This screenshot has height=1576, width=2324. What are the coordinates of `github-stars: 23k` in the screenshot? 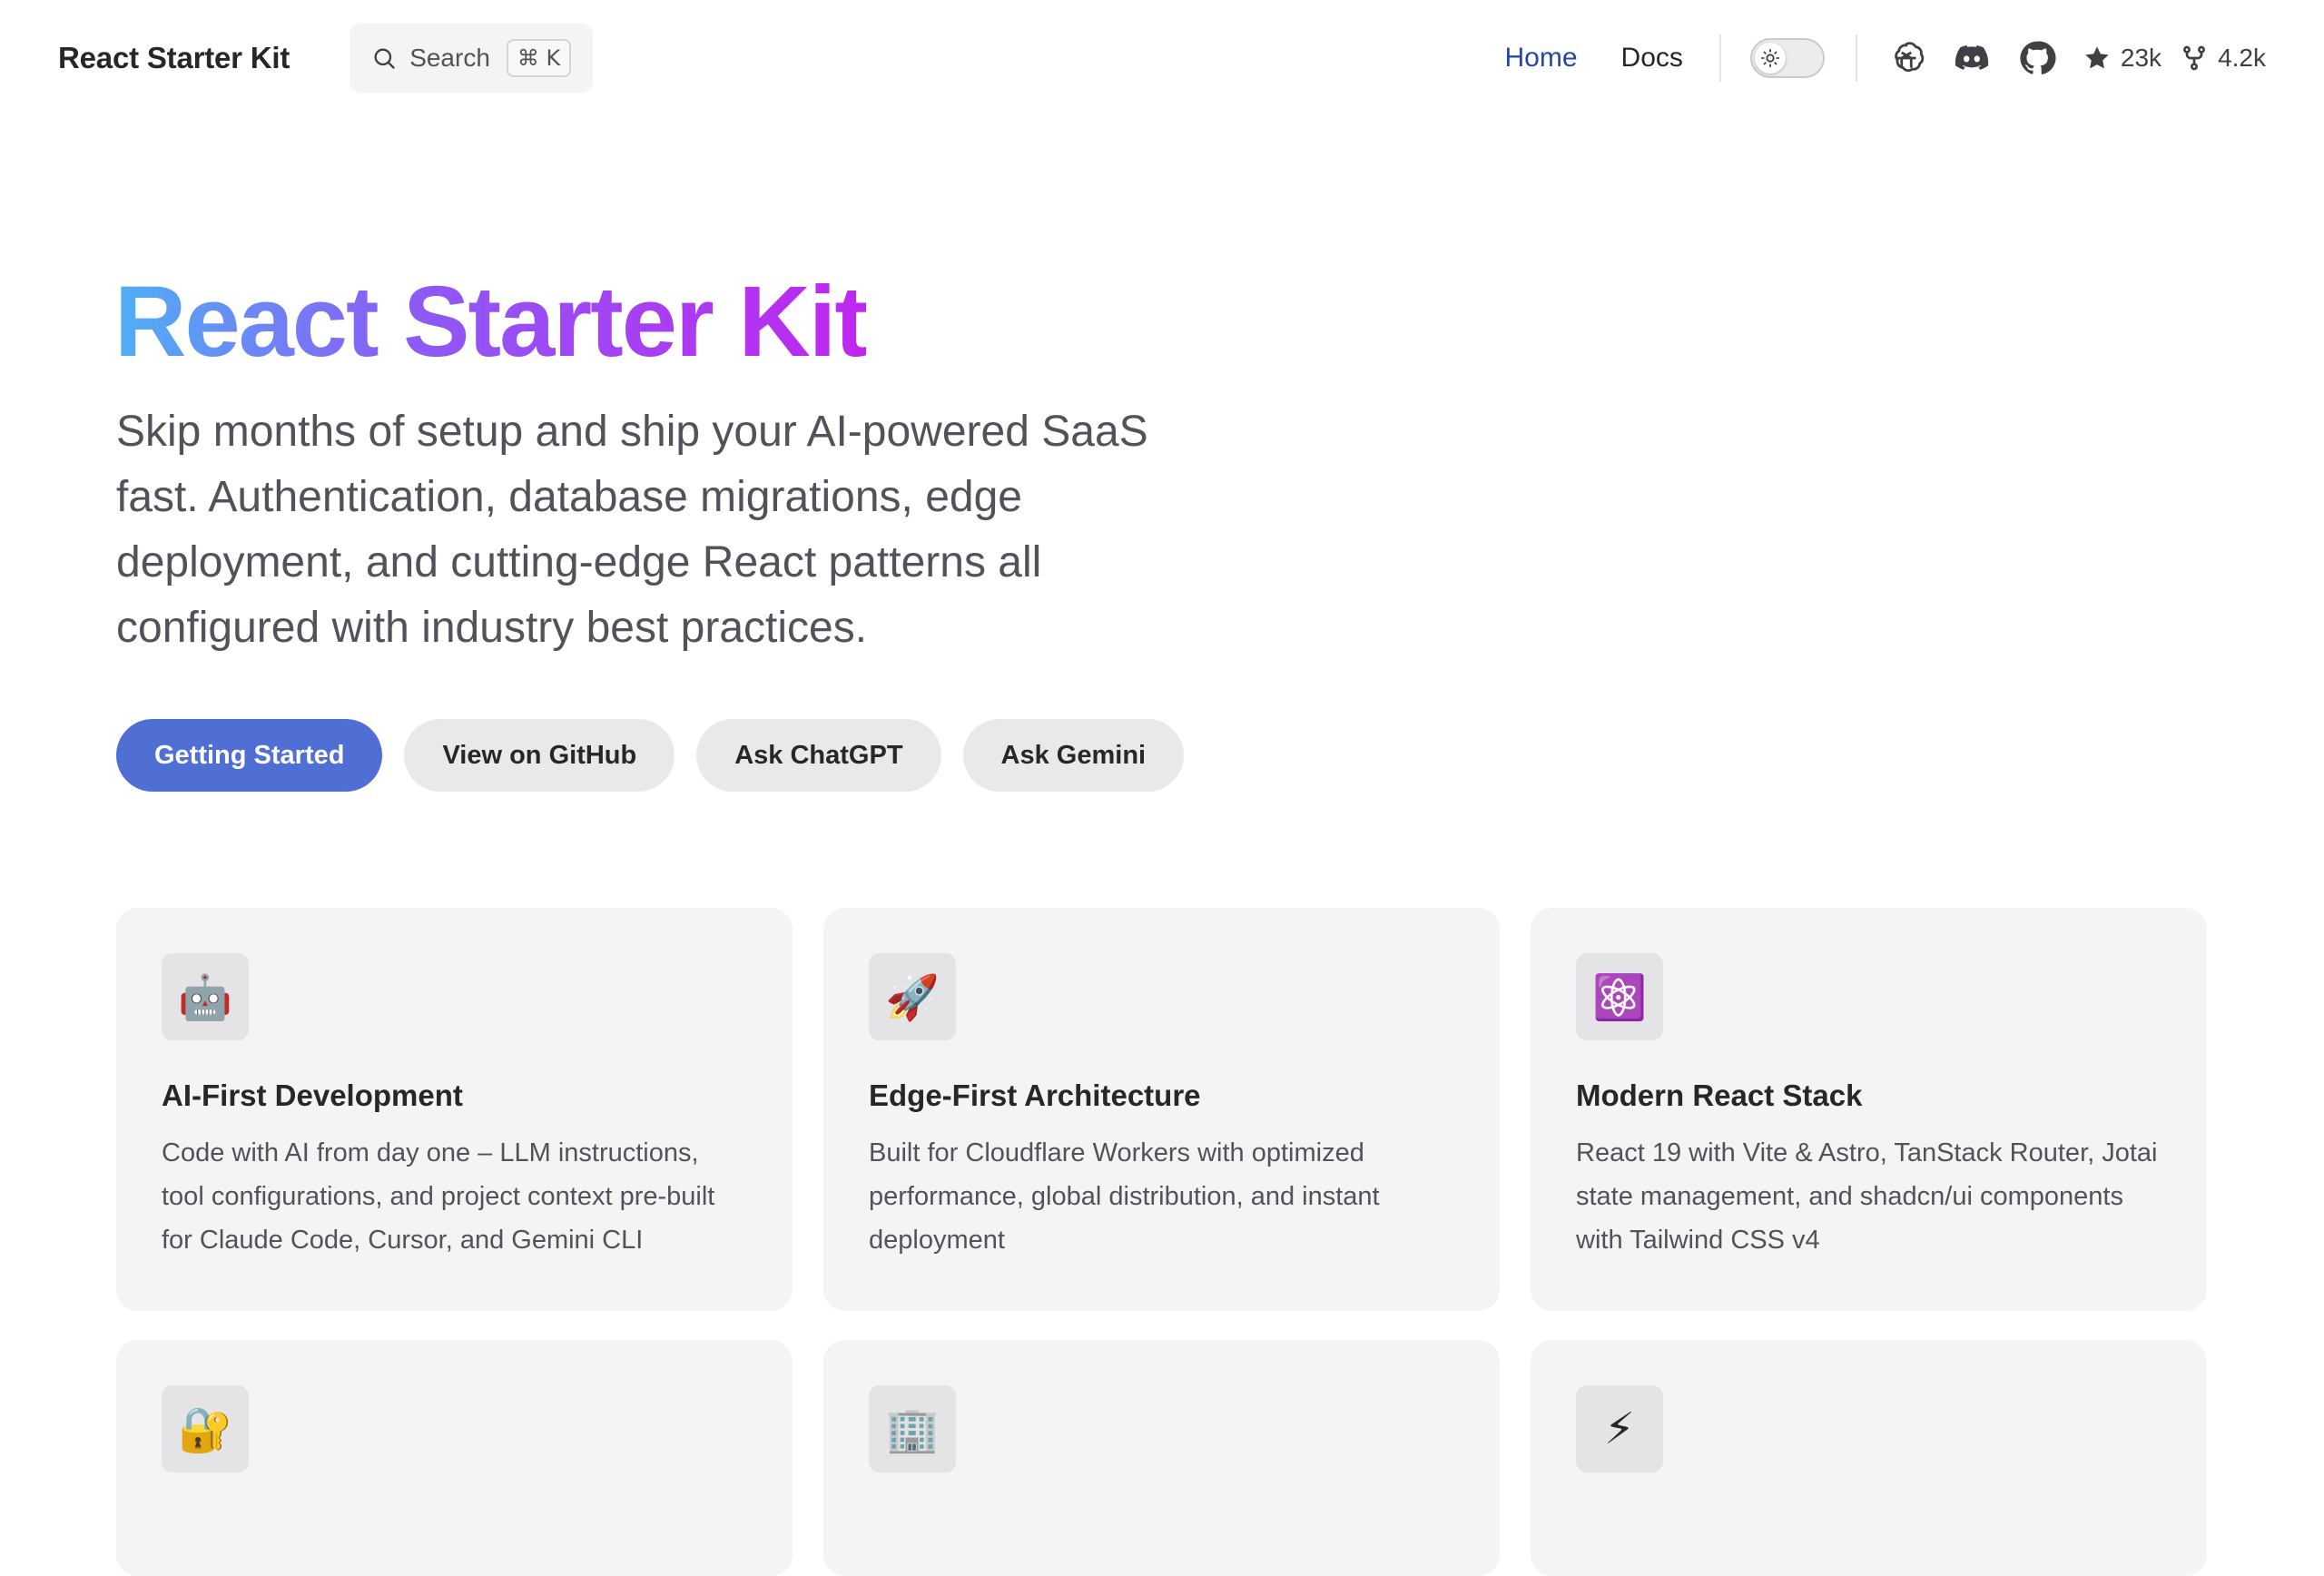 It's located at (2122, 58).